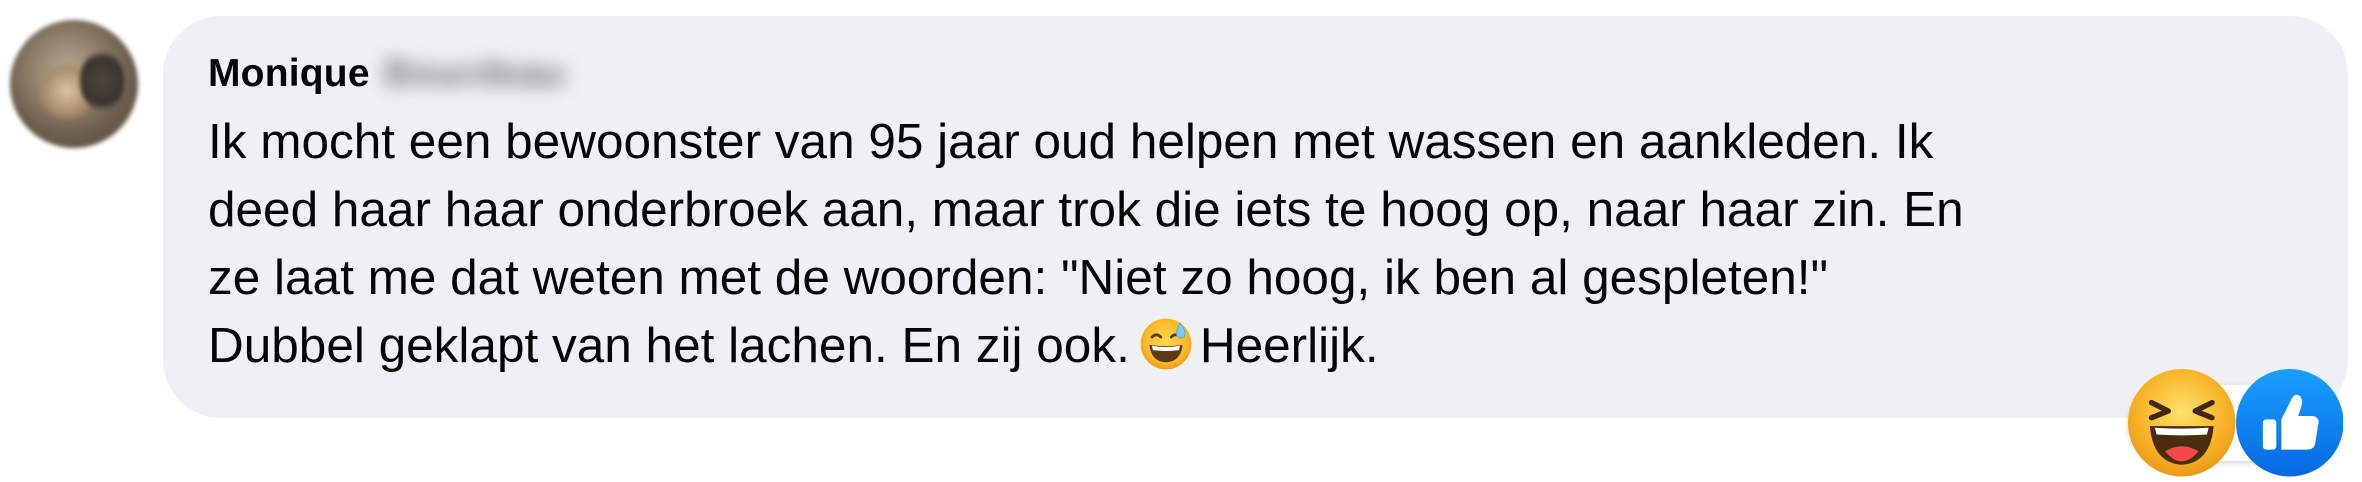  Describe the element at coordinates (102, 81) in the screenshot. I see `avatar-photo-shadow` at that location.